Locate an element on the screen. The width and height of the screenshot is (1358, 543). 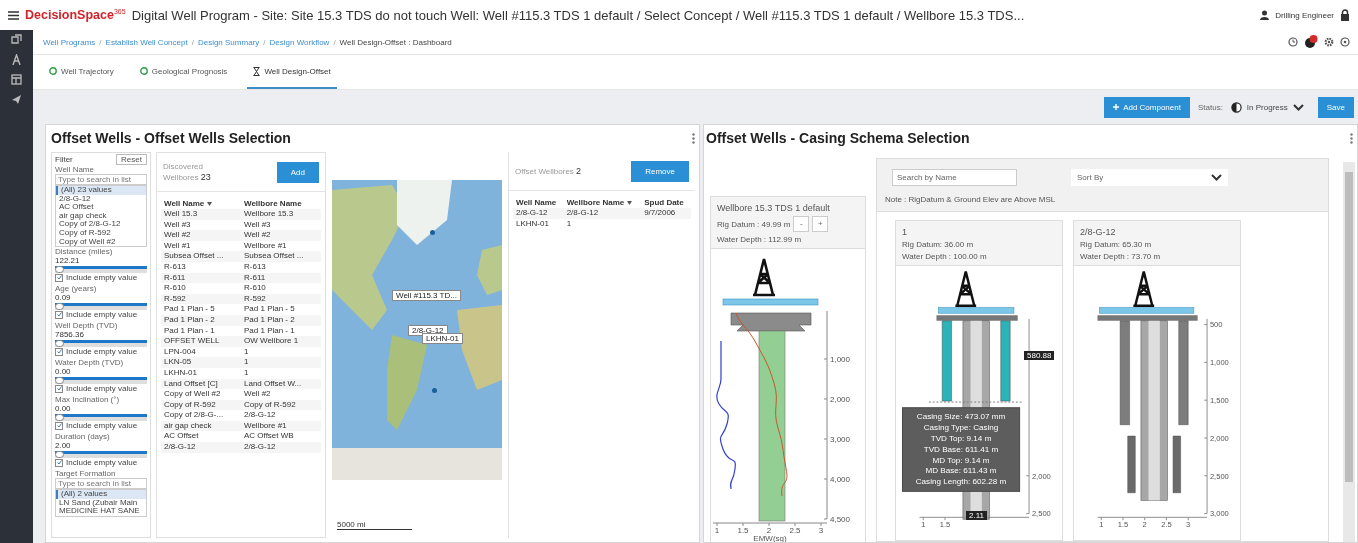
send-icon is located at coordinates (16, 99).